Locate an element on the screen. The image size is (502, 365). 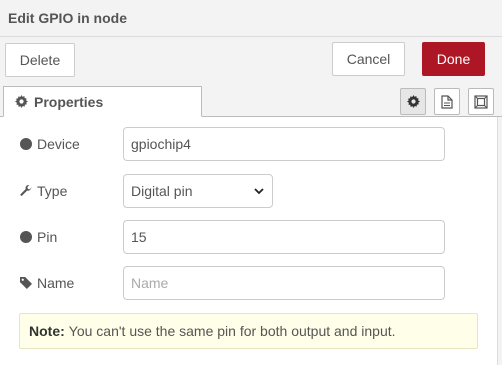
type-select-value: Digital pin is located at coordinates (162, 191).